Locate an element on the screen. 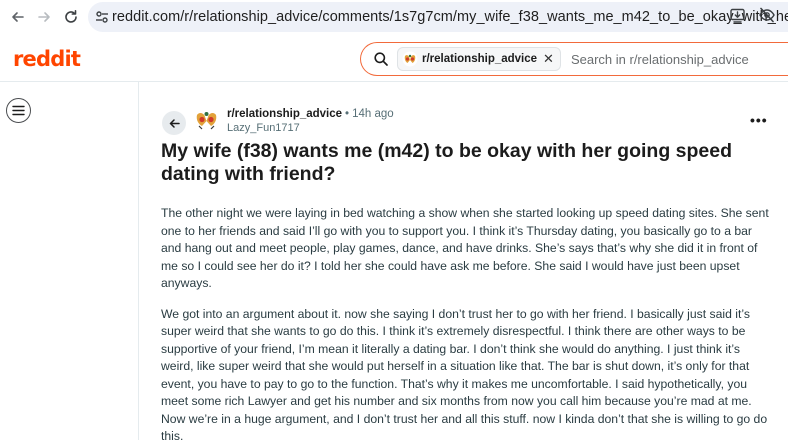 The height and width of the screenshot is (440, 788). subreddit-chip-label: r/relationship_advice is located at coordinates (480, 59).